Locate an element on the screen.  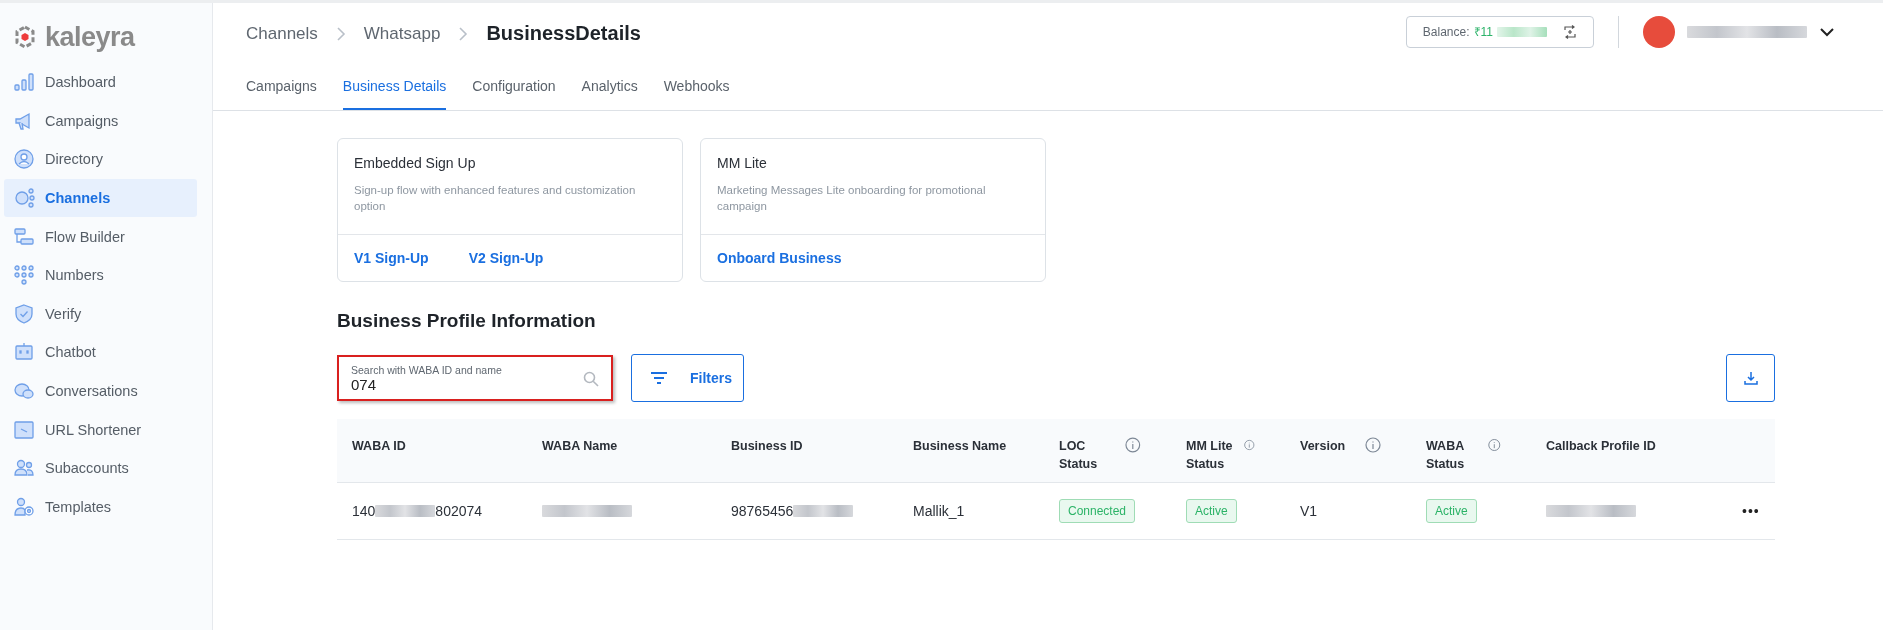
table-cell: Mallik_1 is located at coordinates (939, 511).